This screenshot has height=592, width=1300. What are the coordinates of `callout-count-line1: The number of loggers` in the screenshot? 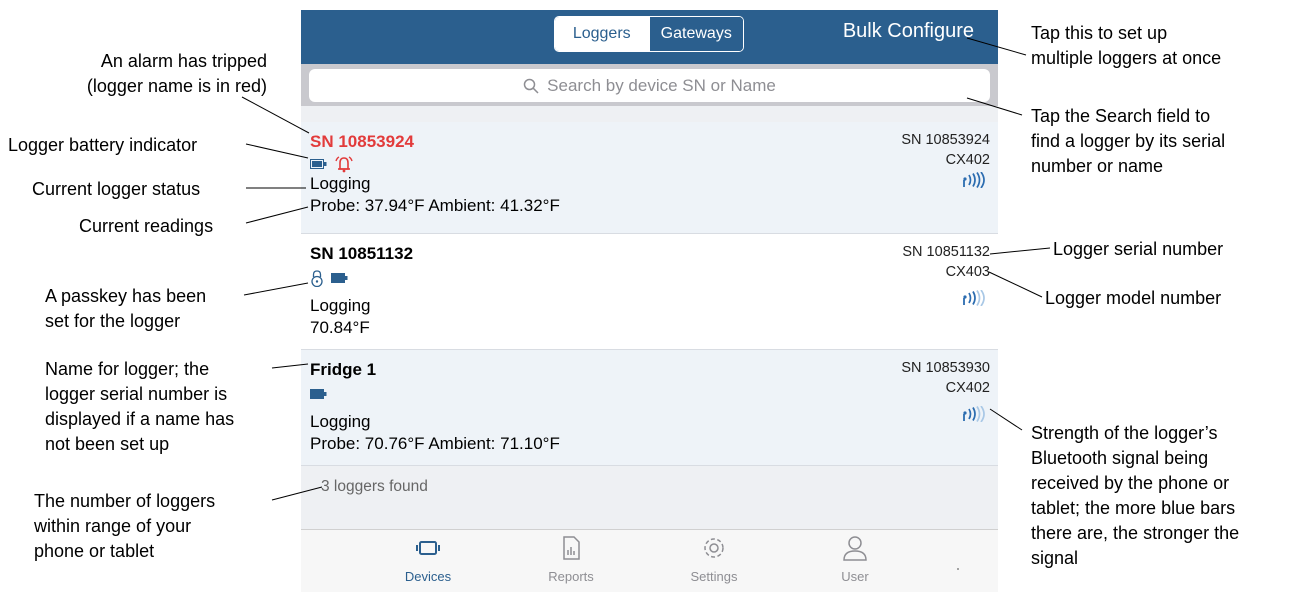 It's located at (125, 501).